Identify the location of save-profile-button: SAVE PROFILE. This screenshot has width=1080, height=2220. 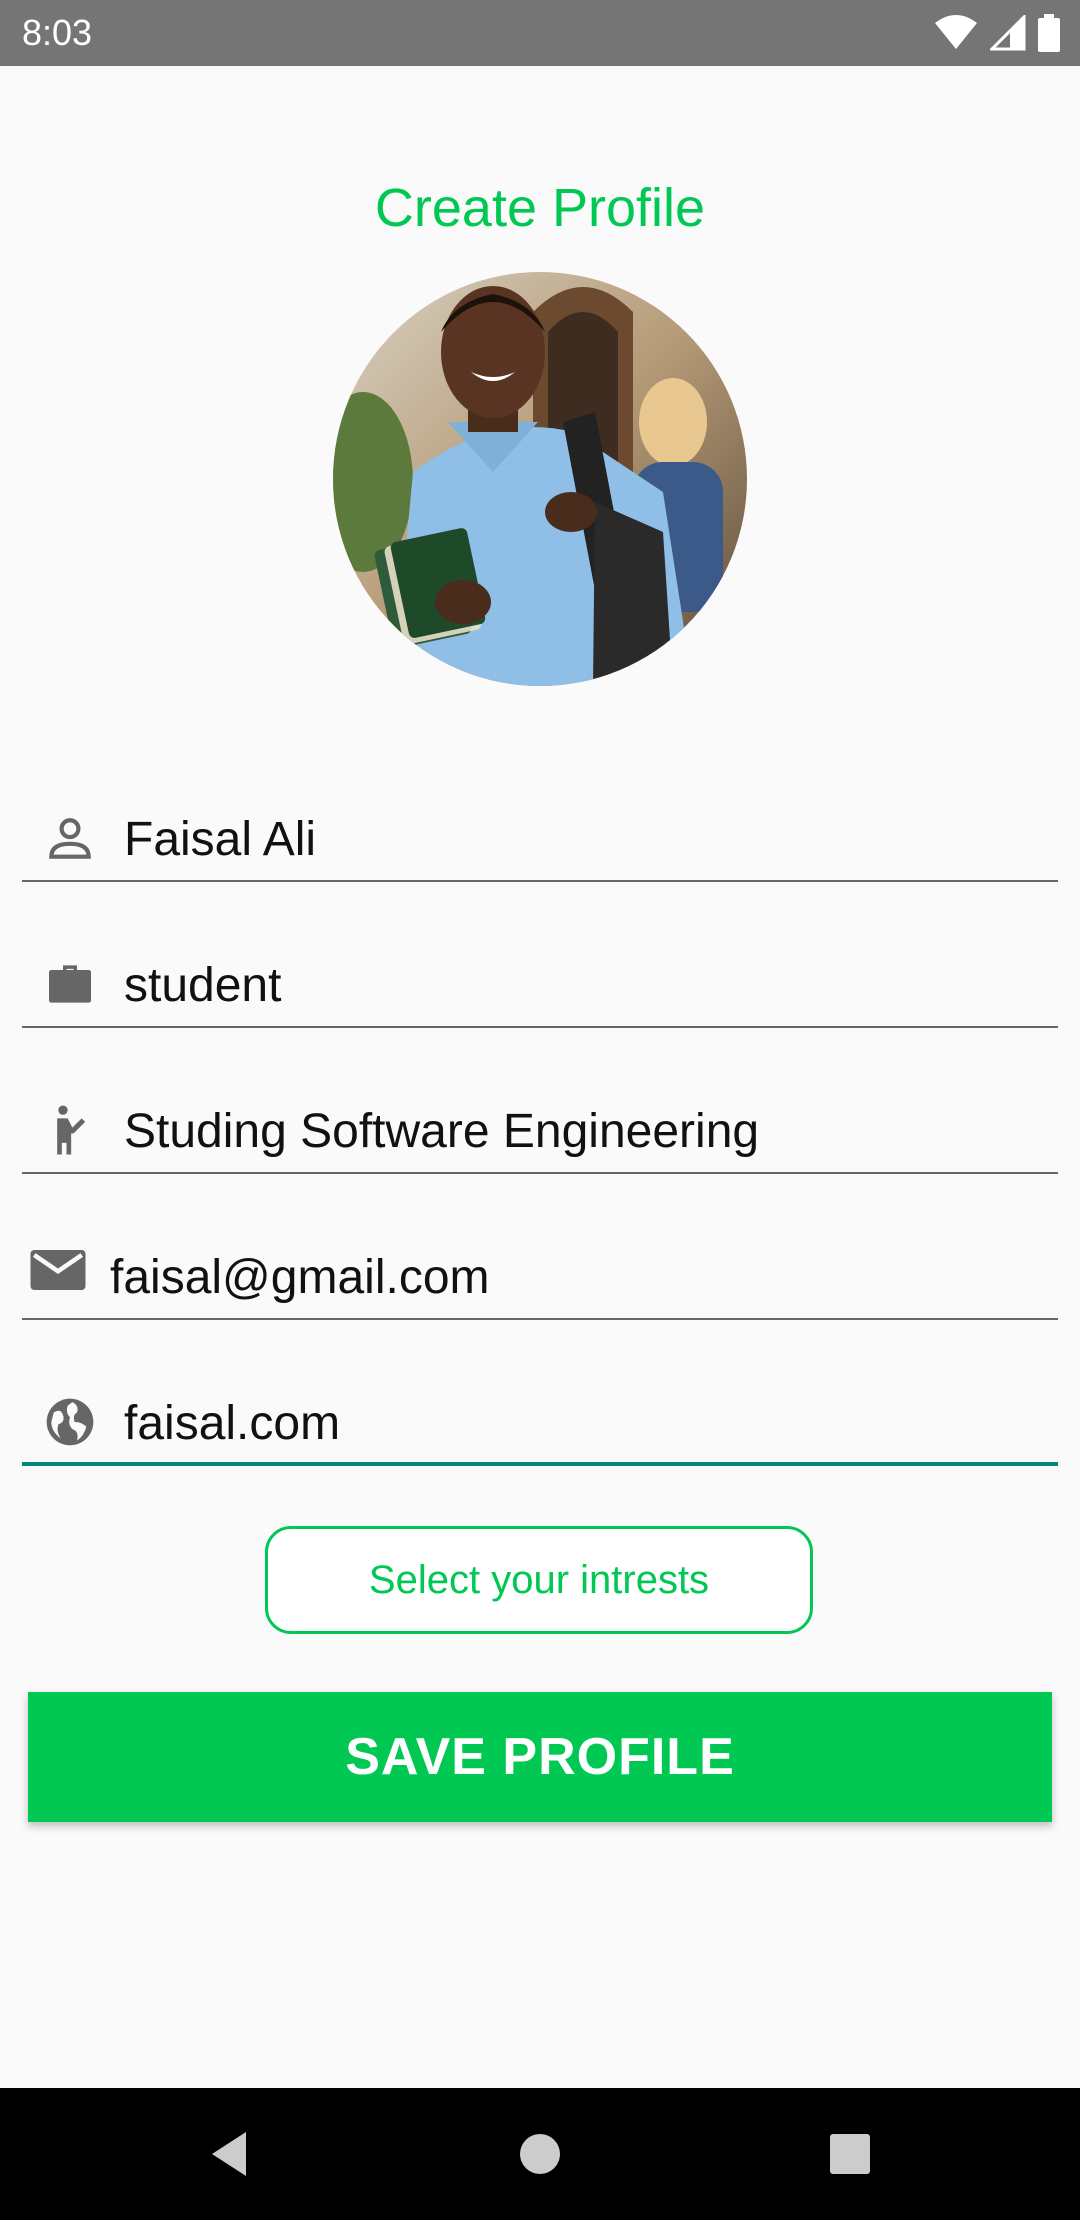
(540, 1757).